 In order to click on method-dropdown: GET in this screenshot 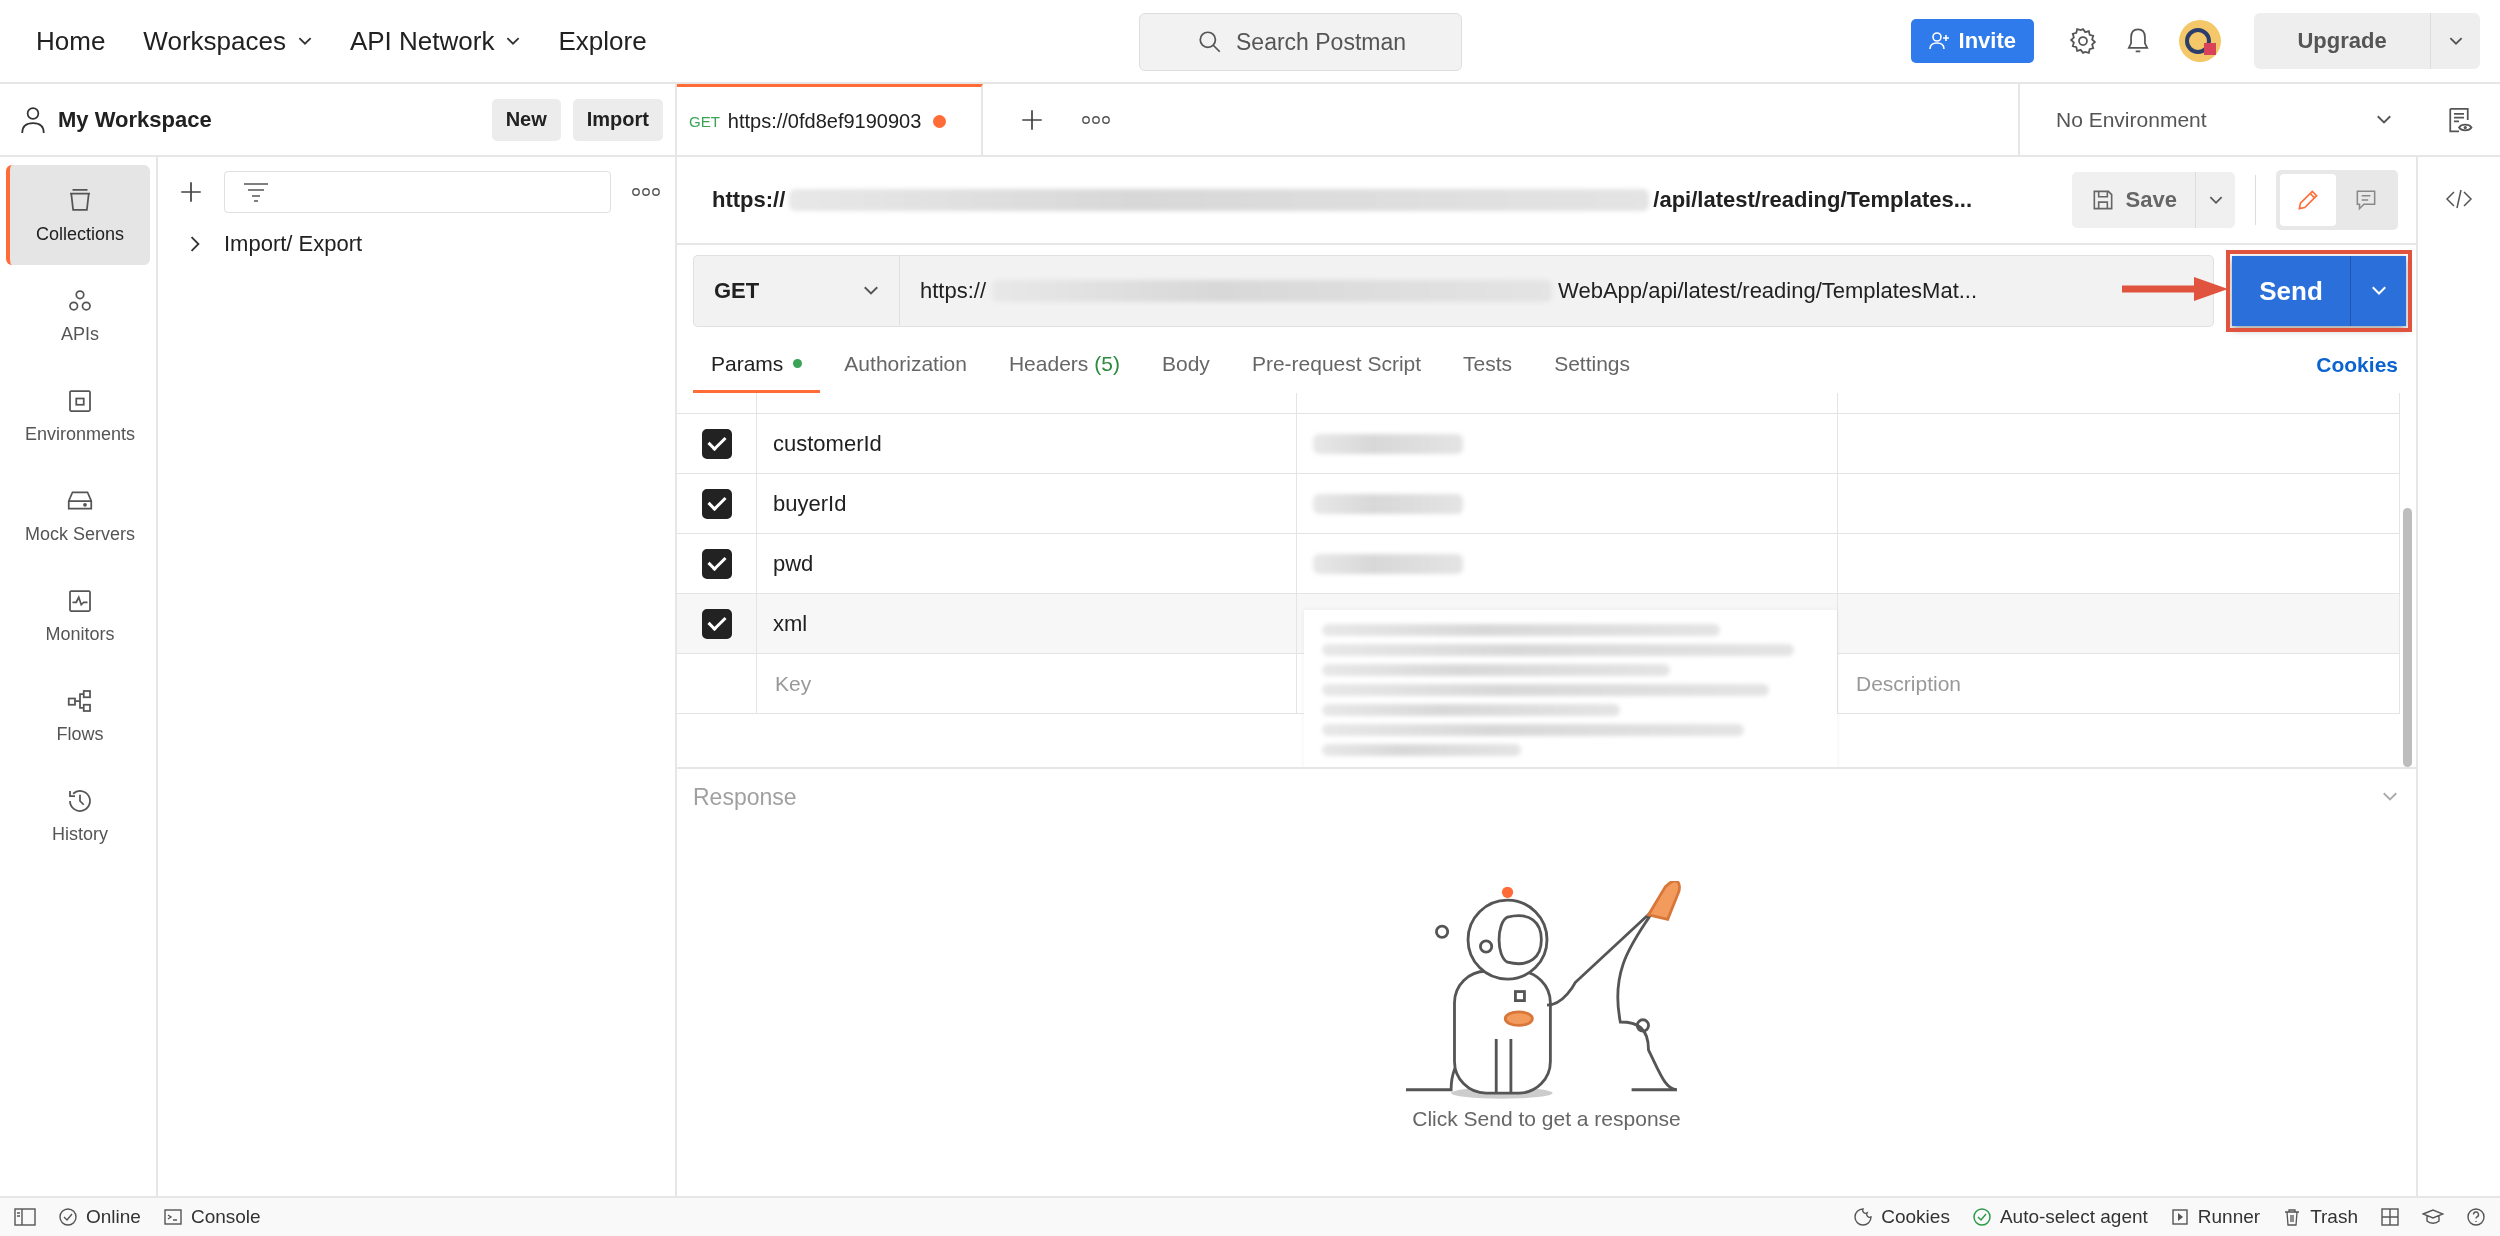, I will do `click(796, 291)`.